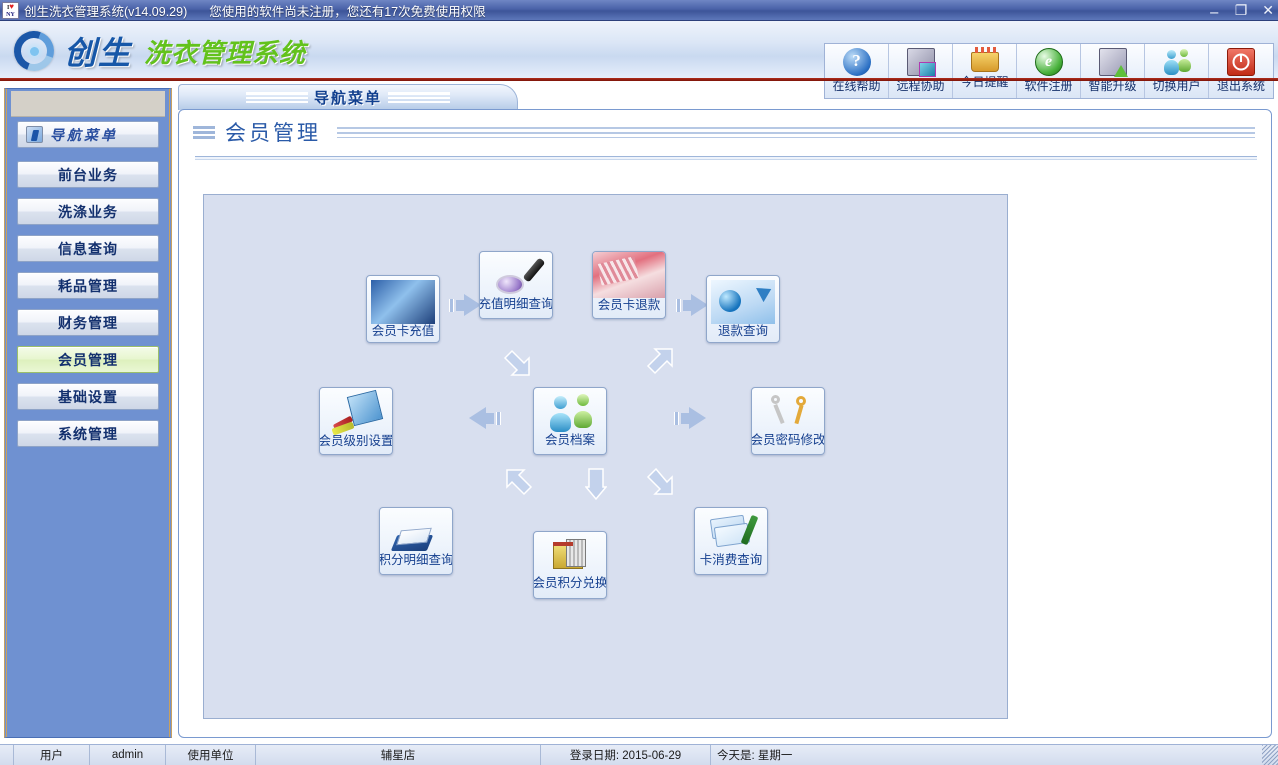 The image size is (1278, 765). What do you see at coordinates (10, 10) in the screenshot?
I see `i-love-ny-icon: I♥ NY` at bounding box center [10, 10].